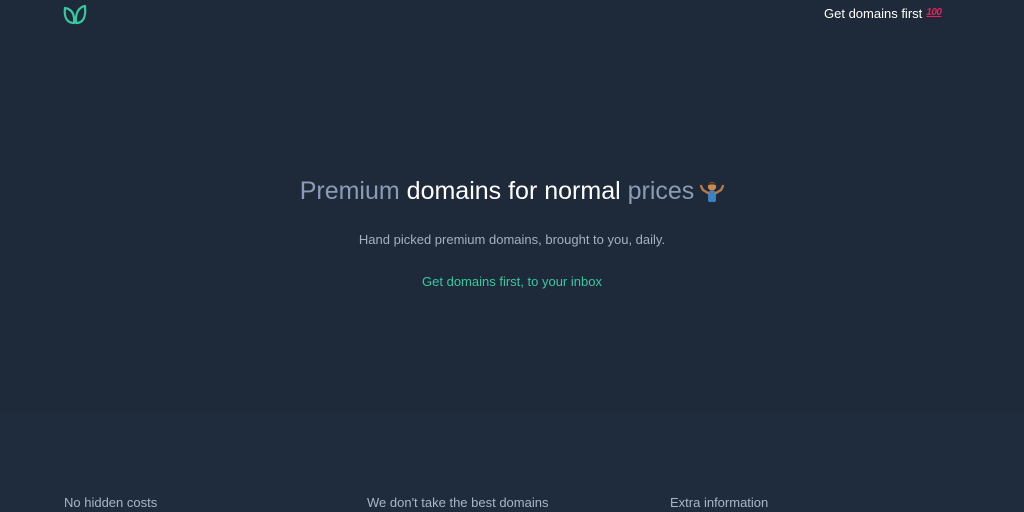  I want to click on nav-cta-label: Get domains first, so click(873, 13).